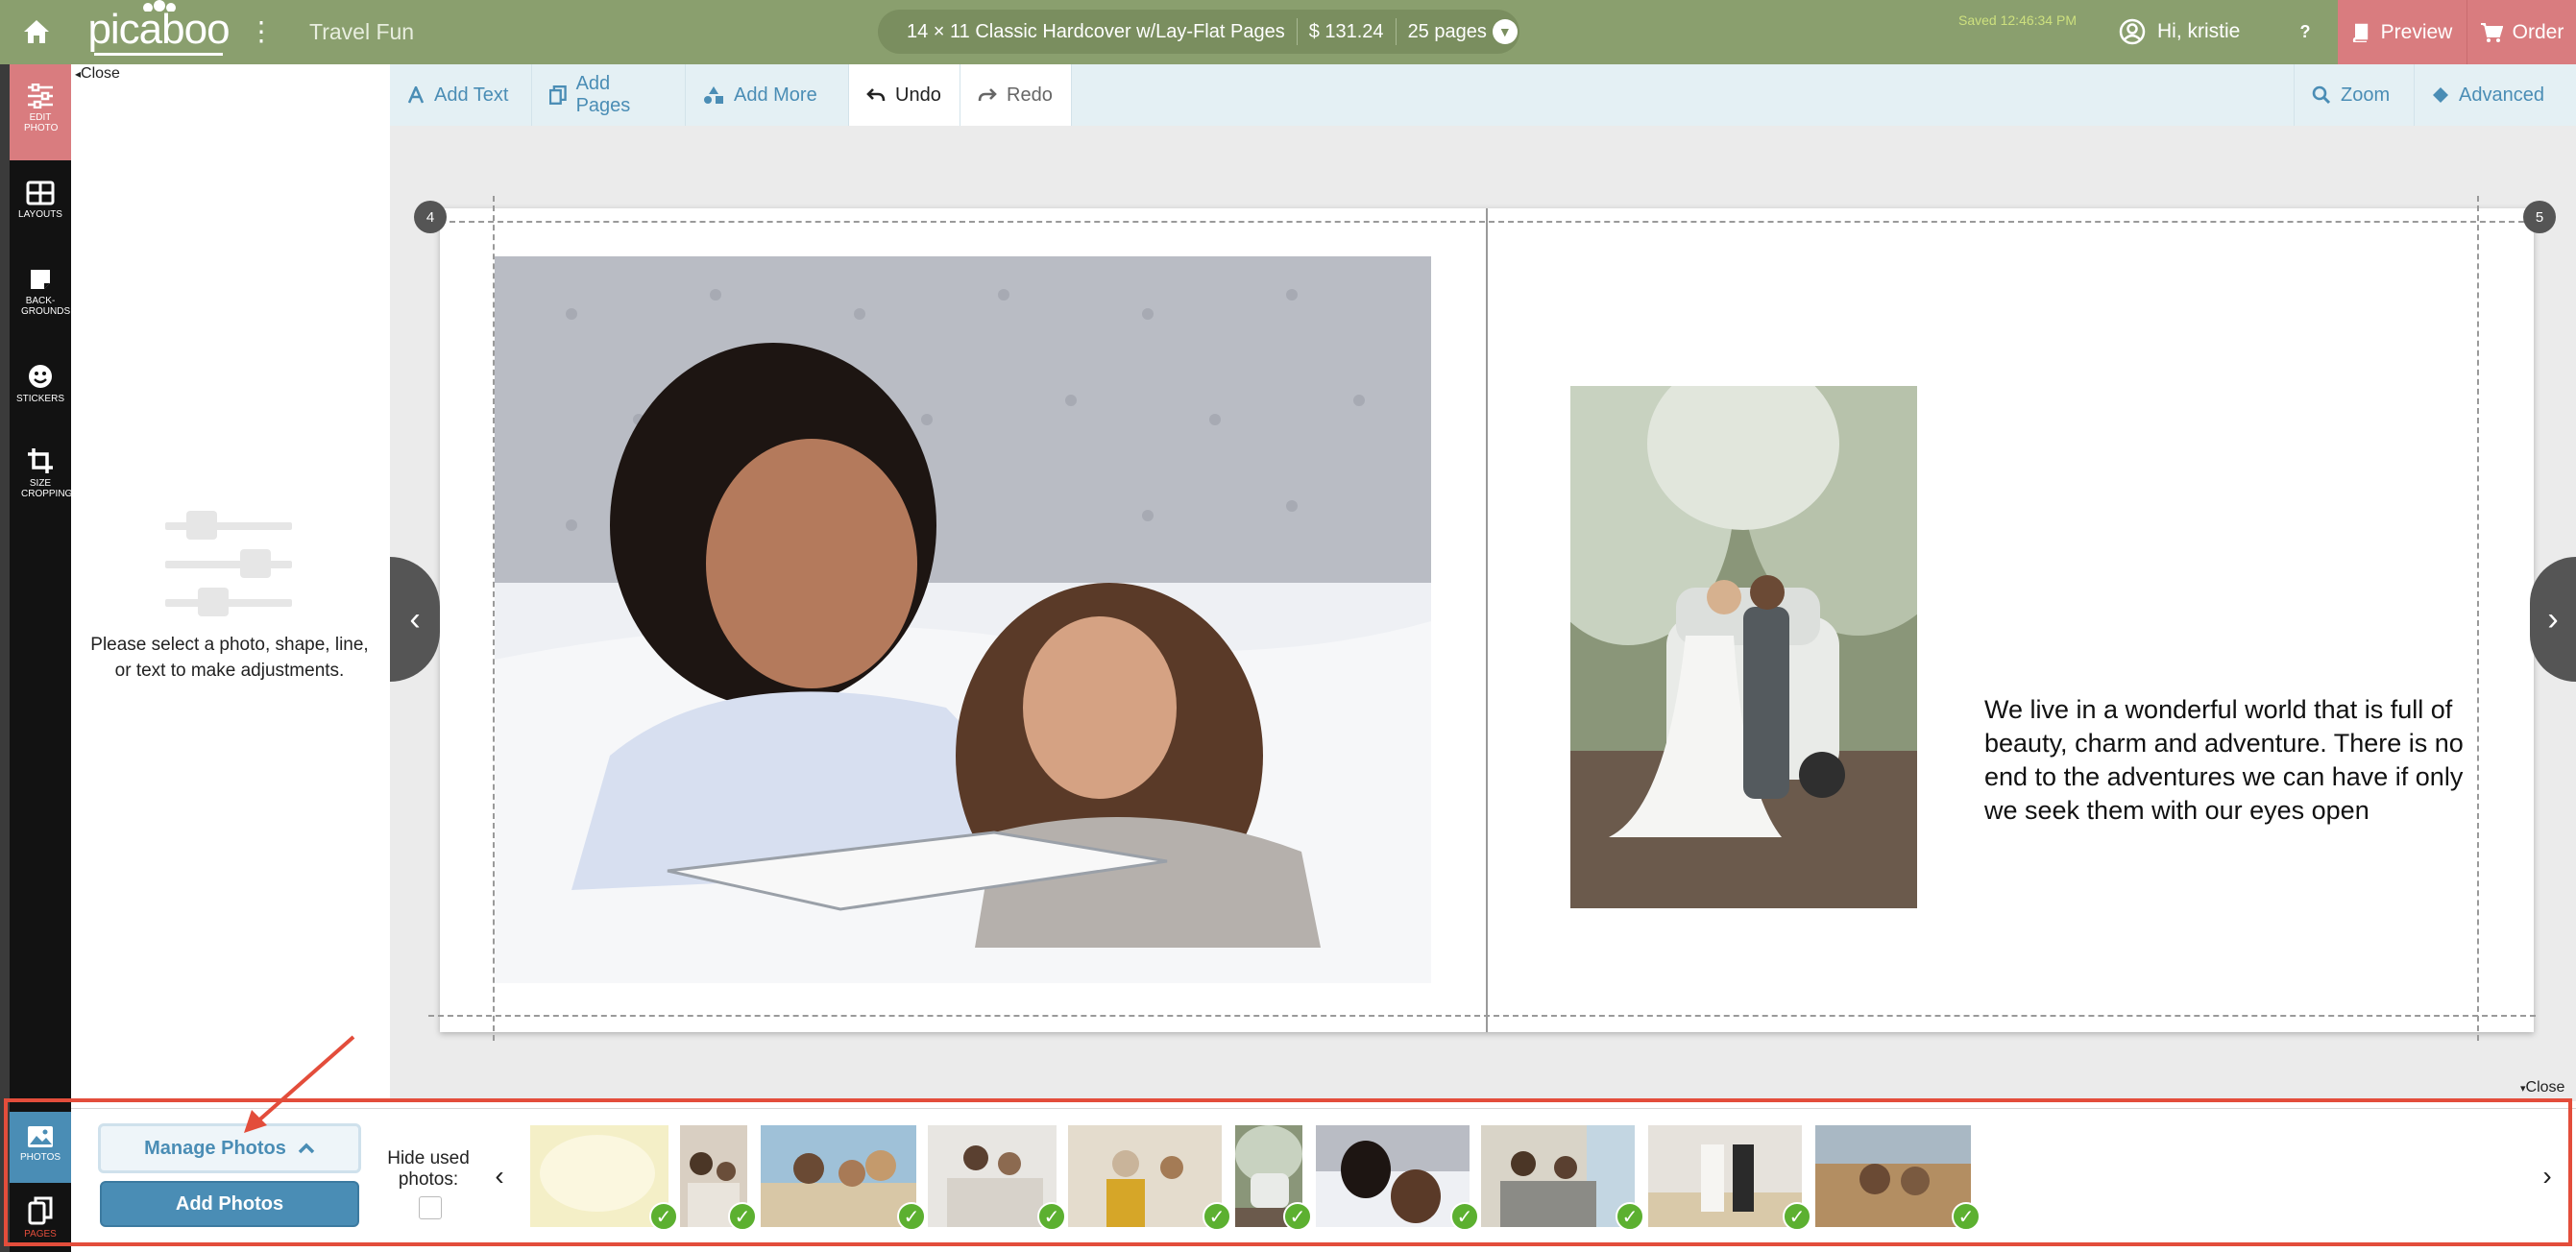 The width and height of the screenshot is (2576, 1252). Describe the element at coordinates (159, 31) in the screenshot. I see `picaboo-logo: picaboo` at that location.